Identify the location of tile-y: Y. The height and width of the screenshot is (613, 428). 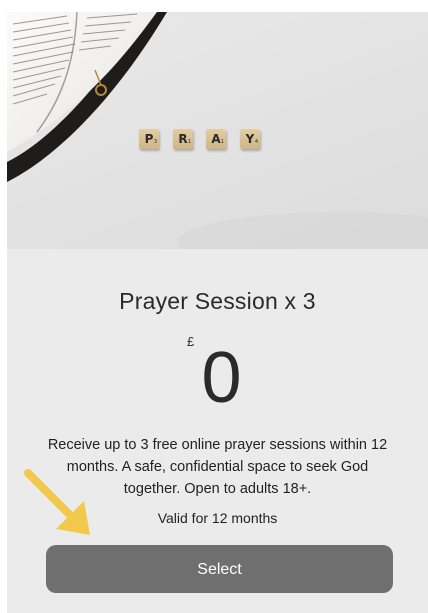
(250, 140).